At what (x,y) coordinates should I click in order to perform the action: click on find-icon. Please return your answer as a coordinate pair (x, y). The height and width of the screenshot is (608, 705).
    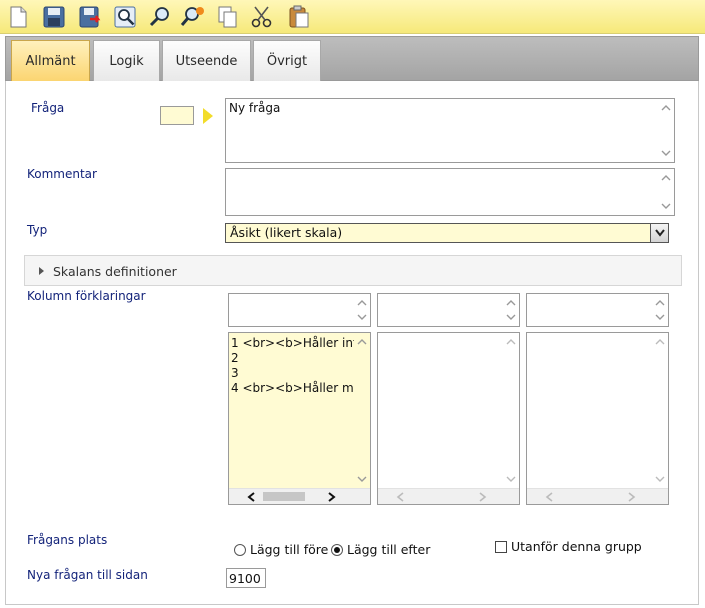
    Looking at the image, I should click on (161, 17).